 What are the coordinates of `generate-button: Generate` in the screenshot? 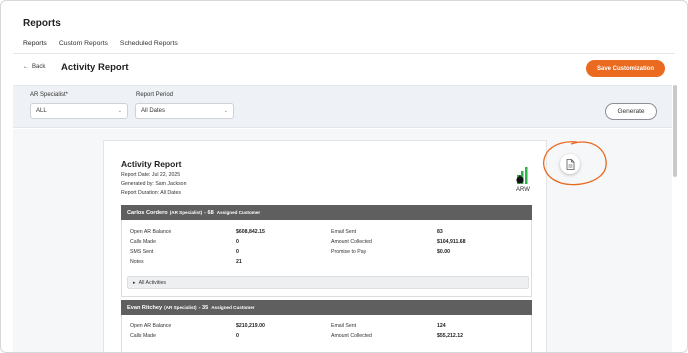 It's located at (631, 111).